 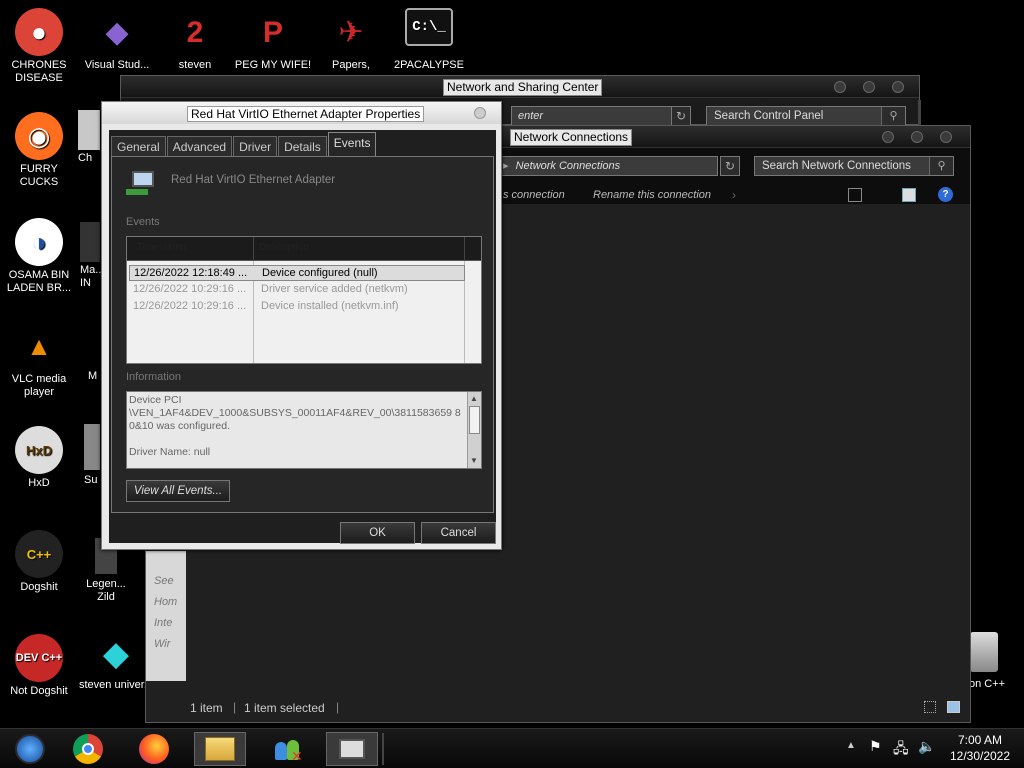 What do you see at coordinates (534, 195) in the screenshot?
I see `toolbar-connection-action: s connection` at bounding box center [534, 195].